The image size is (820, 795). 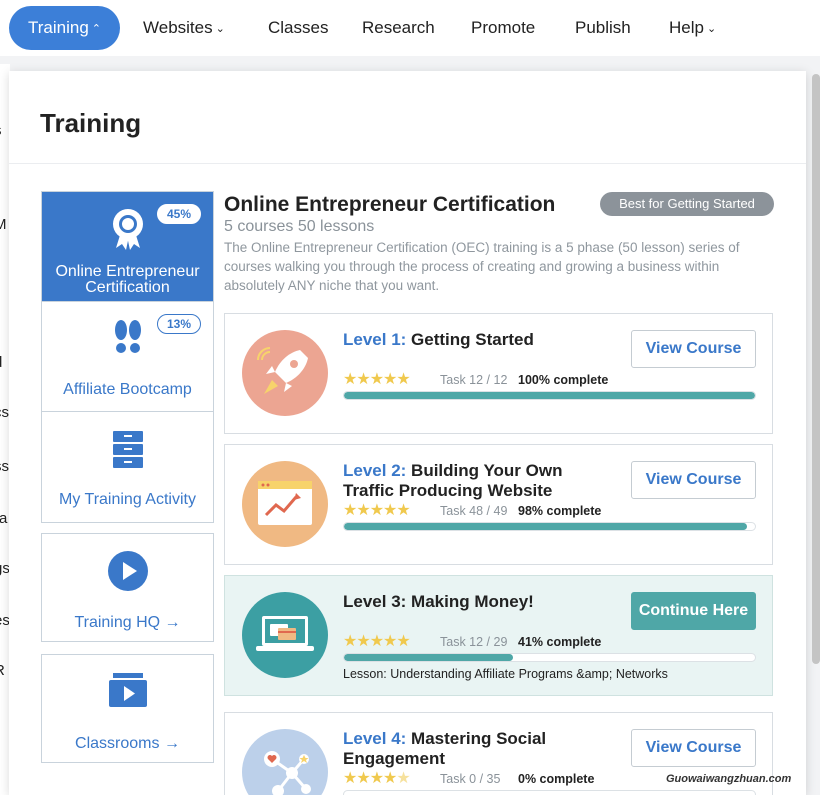 I want to click on sidebar-item-label: My Training Activity, so click(x=127, y=499).